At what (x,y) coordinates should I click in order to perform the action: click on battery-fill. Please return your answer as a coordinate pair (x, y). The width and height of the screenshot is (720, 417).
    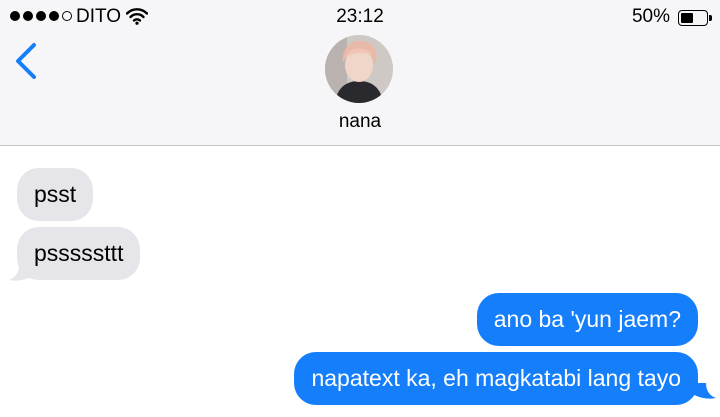
    Looking at the image, I should click on (687, 18).